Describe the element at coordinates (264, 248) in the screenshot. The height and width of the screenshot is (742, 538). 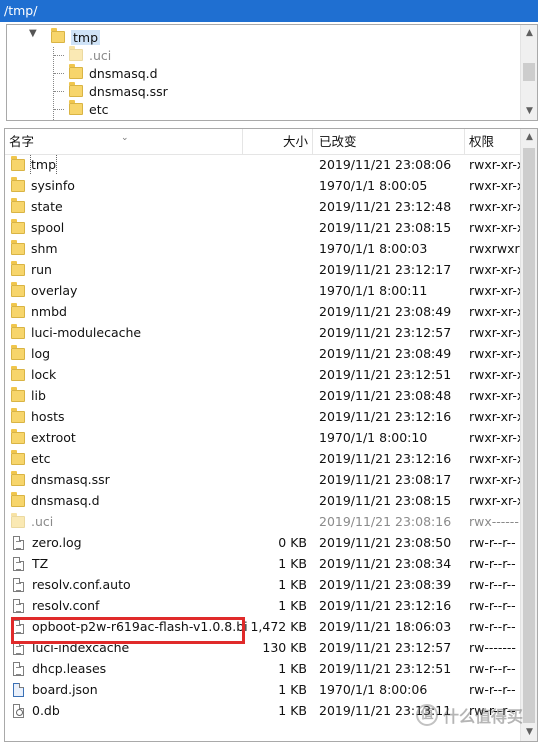
I see `folder-row: shm 1970/1/1 8:00:03 rwxrwxrwx` at that location.